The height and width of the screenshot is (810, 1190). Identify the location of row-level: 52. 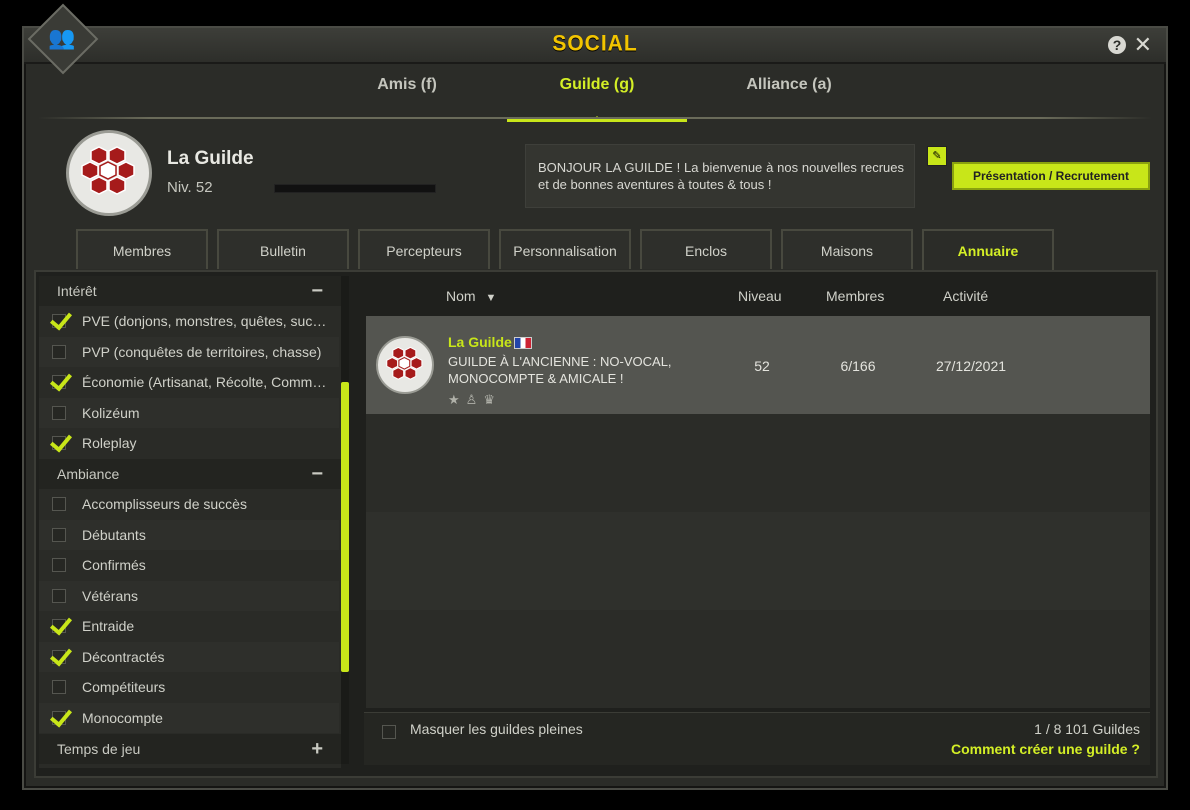
(762, 366).